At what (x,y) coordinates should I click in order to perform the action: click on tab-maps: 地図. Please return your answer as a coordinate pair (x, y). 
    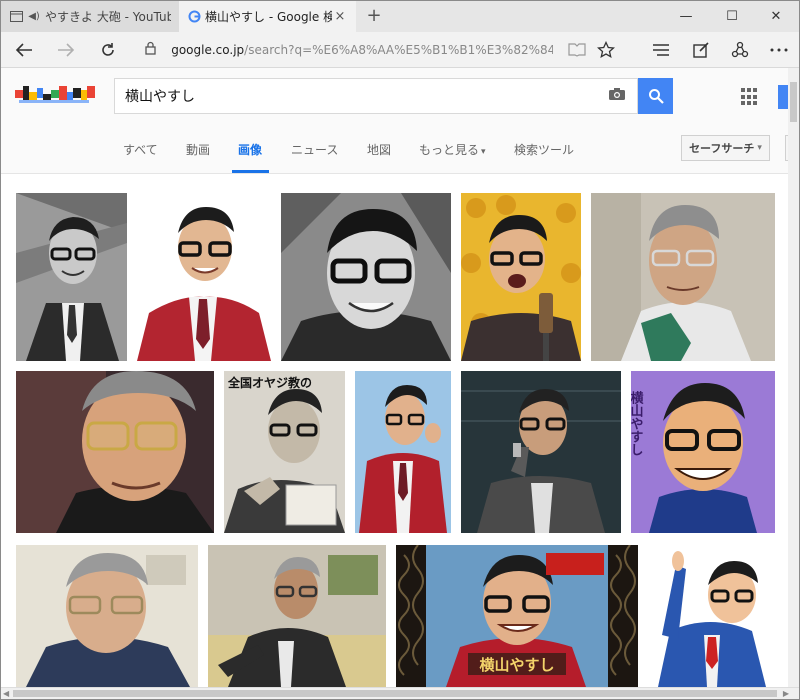
    Looking at the image, I should click on (379, 149).